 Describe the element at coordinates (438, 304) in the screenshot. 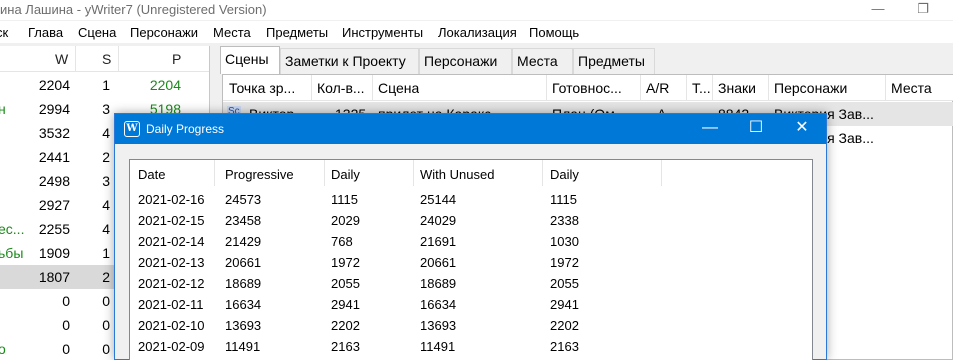

I see `cell-with-unused: 16634` at that location.